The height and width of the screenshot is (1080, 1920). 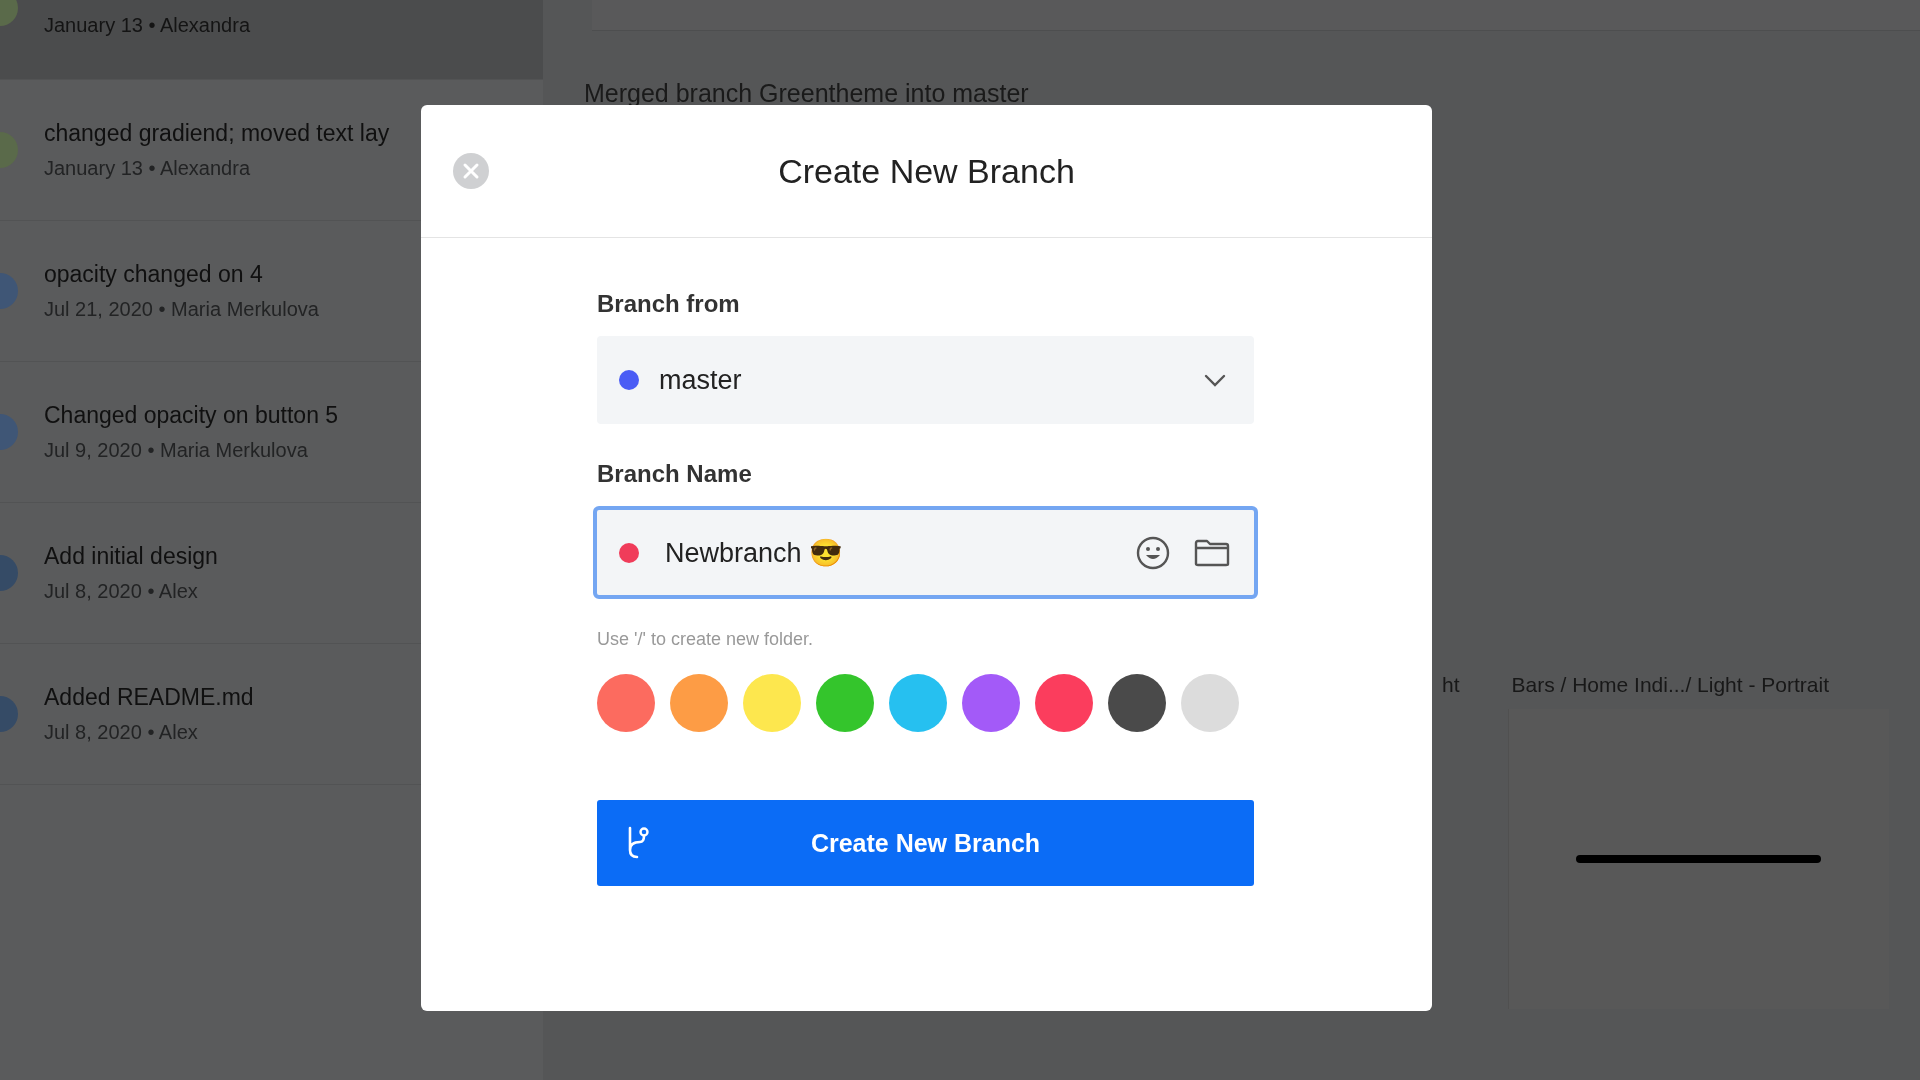 I want to click on commit-title: Add initial design, so click(x=131, y=556).